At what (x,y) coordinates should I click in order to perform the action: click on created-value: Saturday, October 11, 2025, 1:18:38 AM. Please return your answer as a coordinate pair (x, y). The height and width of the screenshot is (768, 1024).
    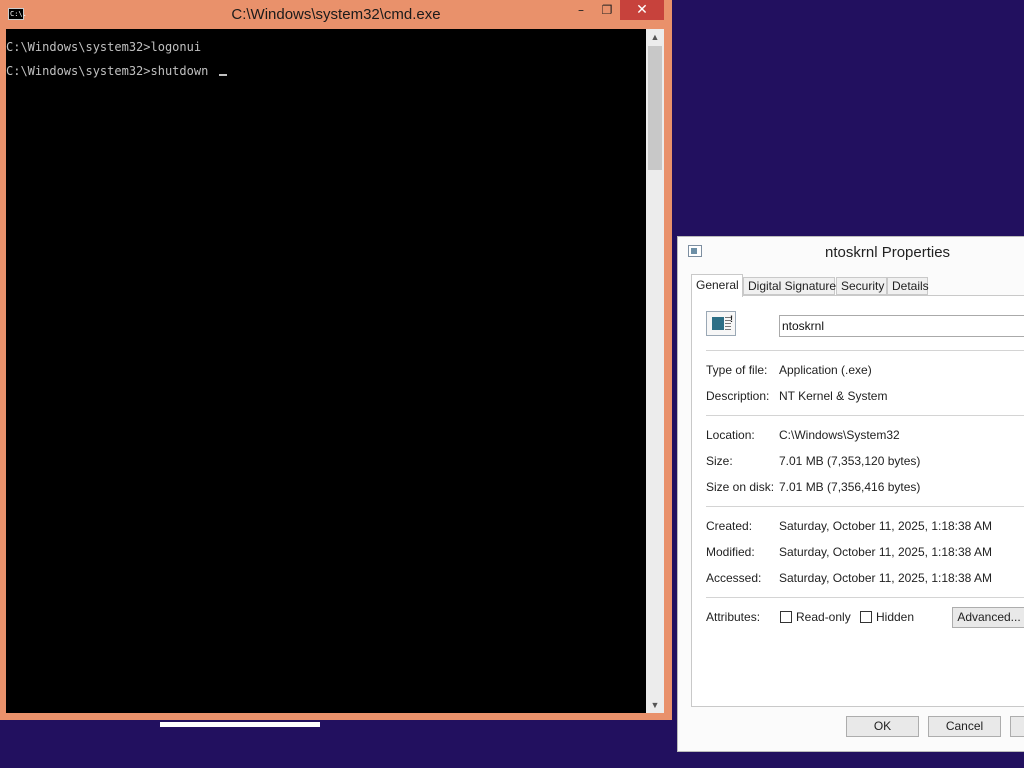
    Looking at the image, I should click on (886, 526).